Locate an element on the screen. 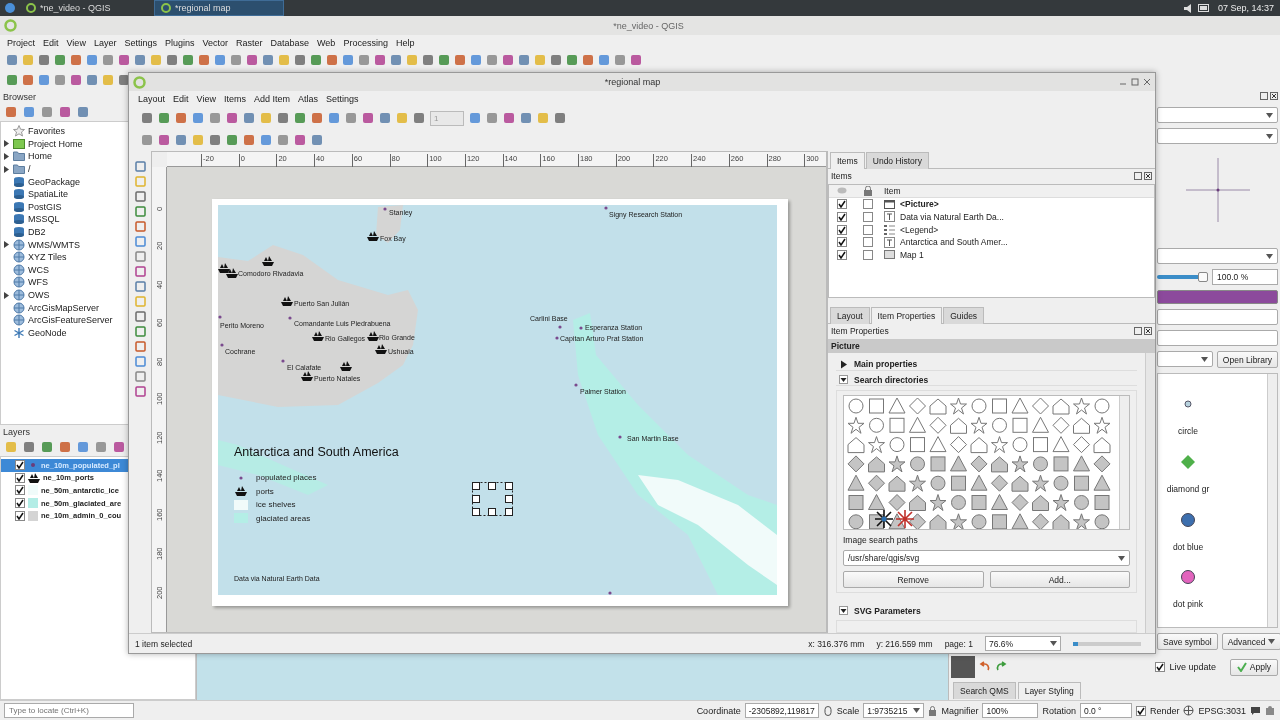 The height and width of the screenshot is (720, 1280). menu-item: Web is located at coordinates (326, 42).